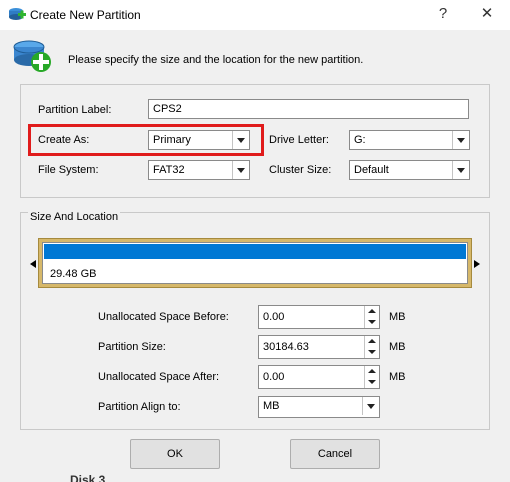 The height and width of the screenshot is (482, 510). I want to click on unallocated-before-label: Unallocated Space Before:, so click(163, 317).